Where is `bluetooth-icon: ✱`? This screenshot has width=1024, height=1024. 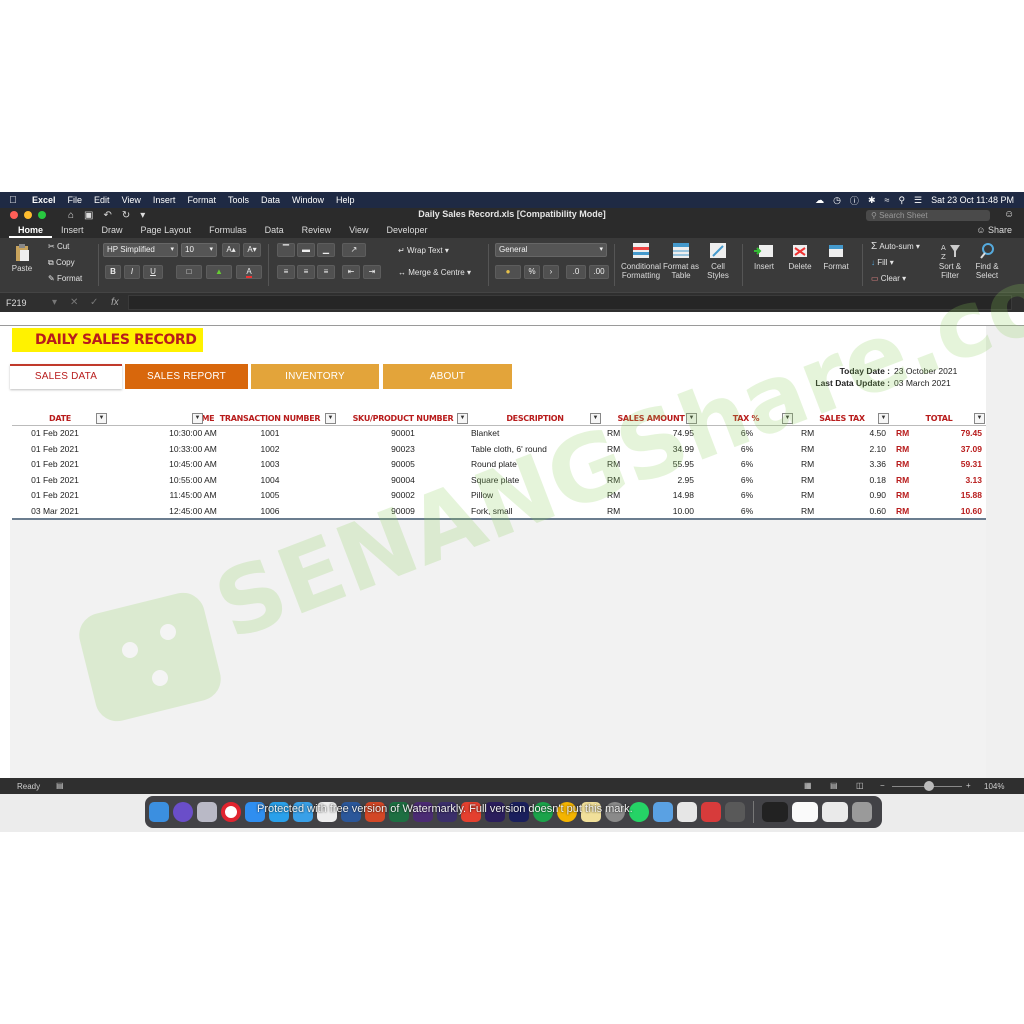
bluetooth-icon: ✱ is located at coordinates (872, 200).